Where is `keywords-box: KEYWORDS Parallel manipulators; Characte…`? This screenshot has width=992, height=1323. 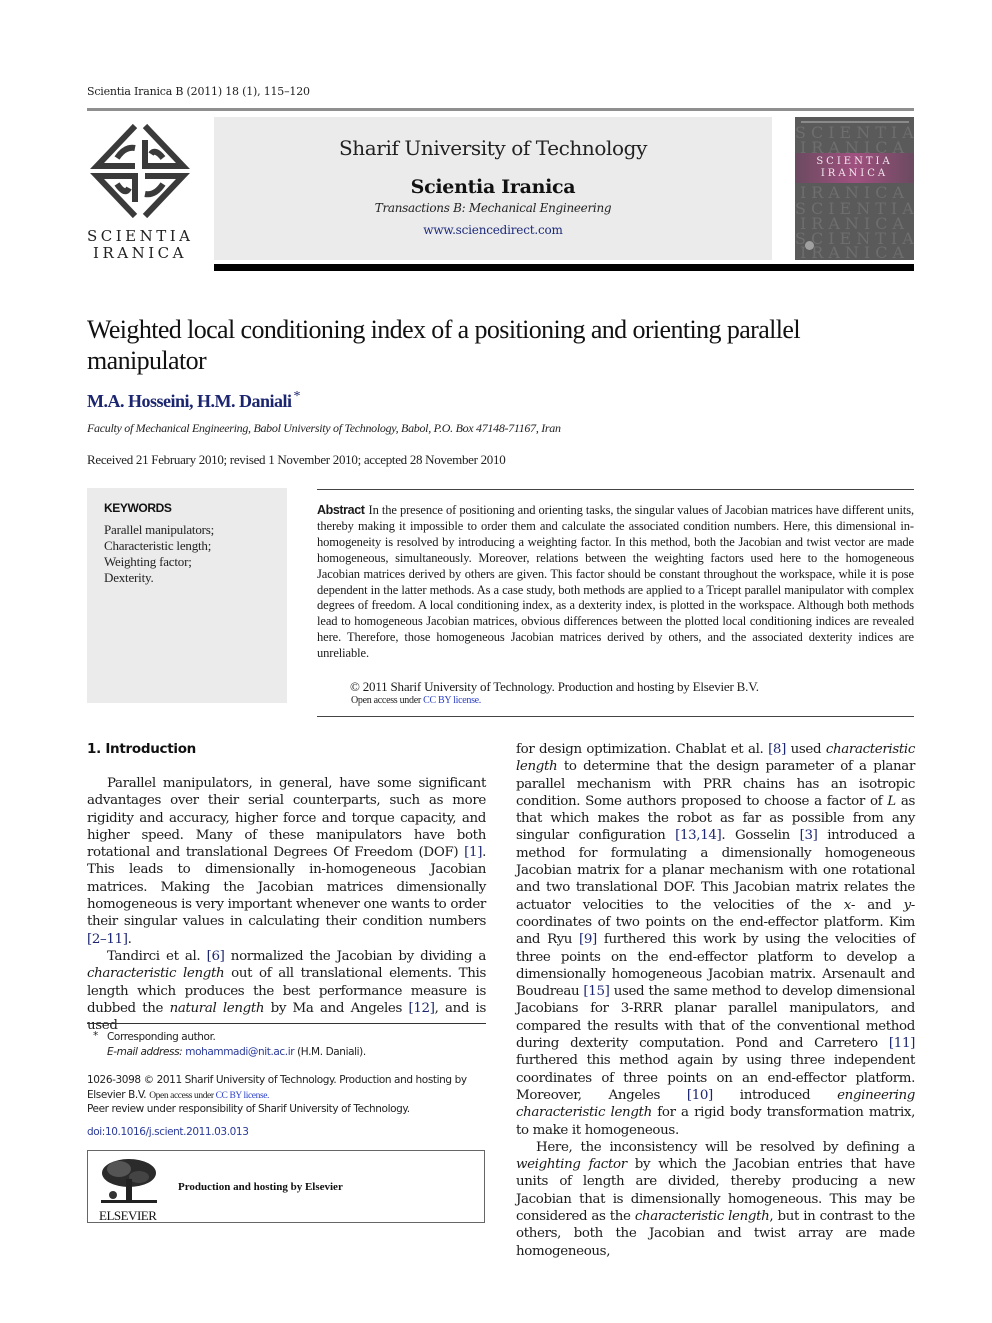 keywords-box: KEYWORDS Parallel manipulators; Characte… is located at coordinates (187, 595).